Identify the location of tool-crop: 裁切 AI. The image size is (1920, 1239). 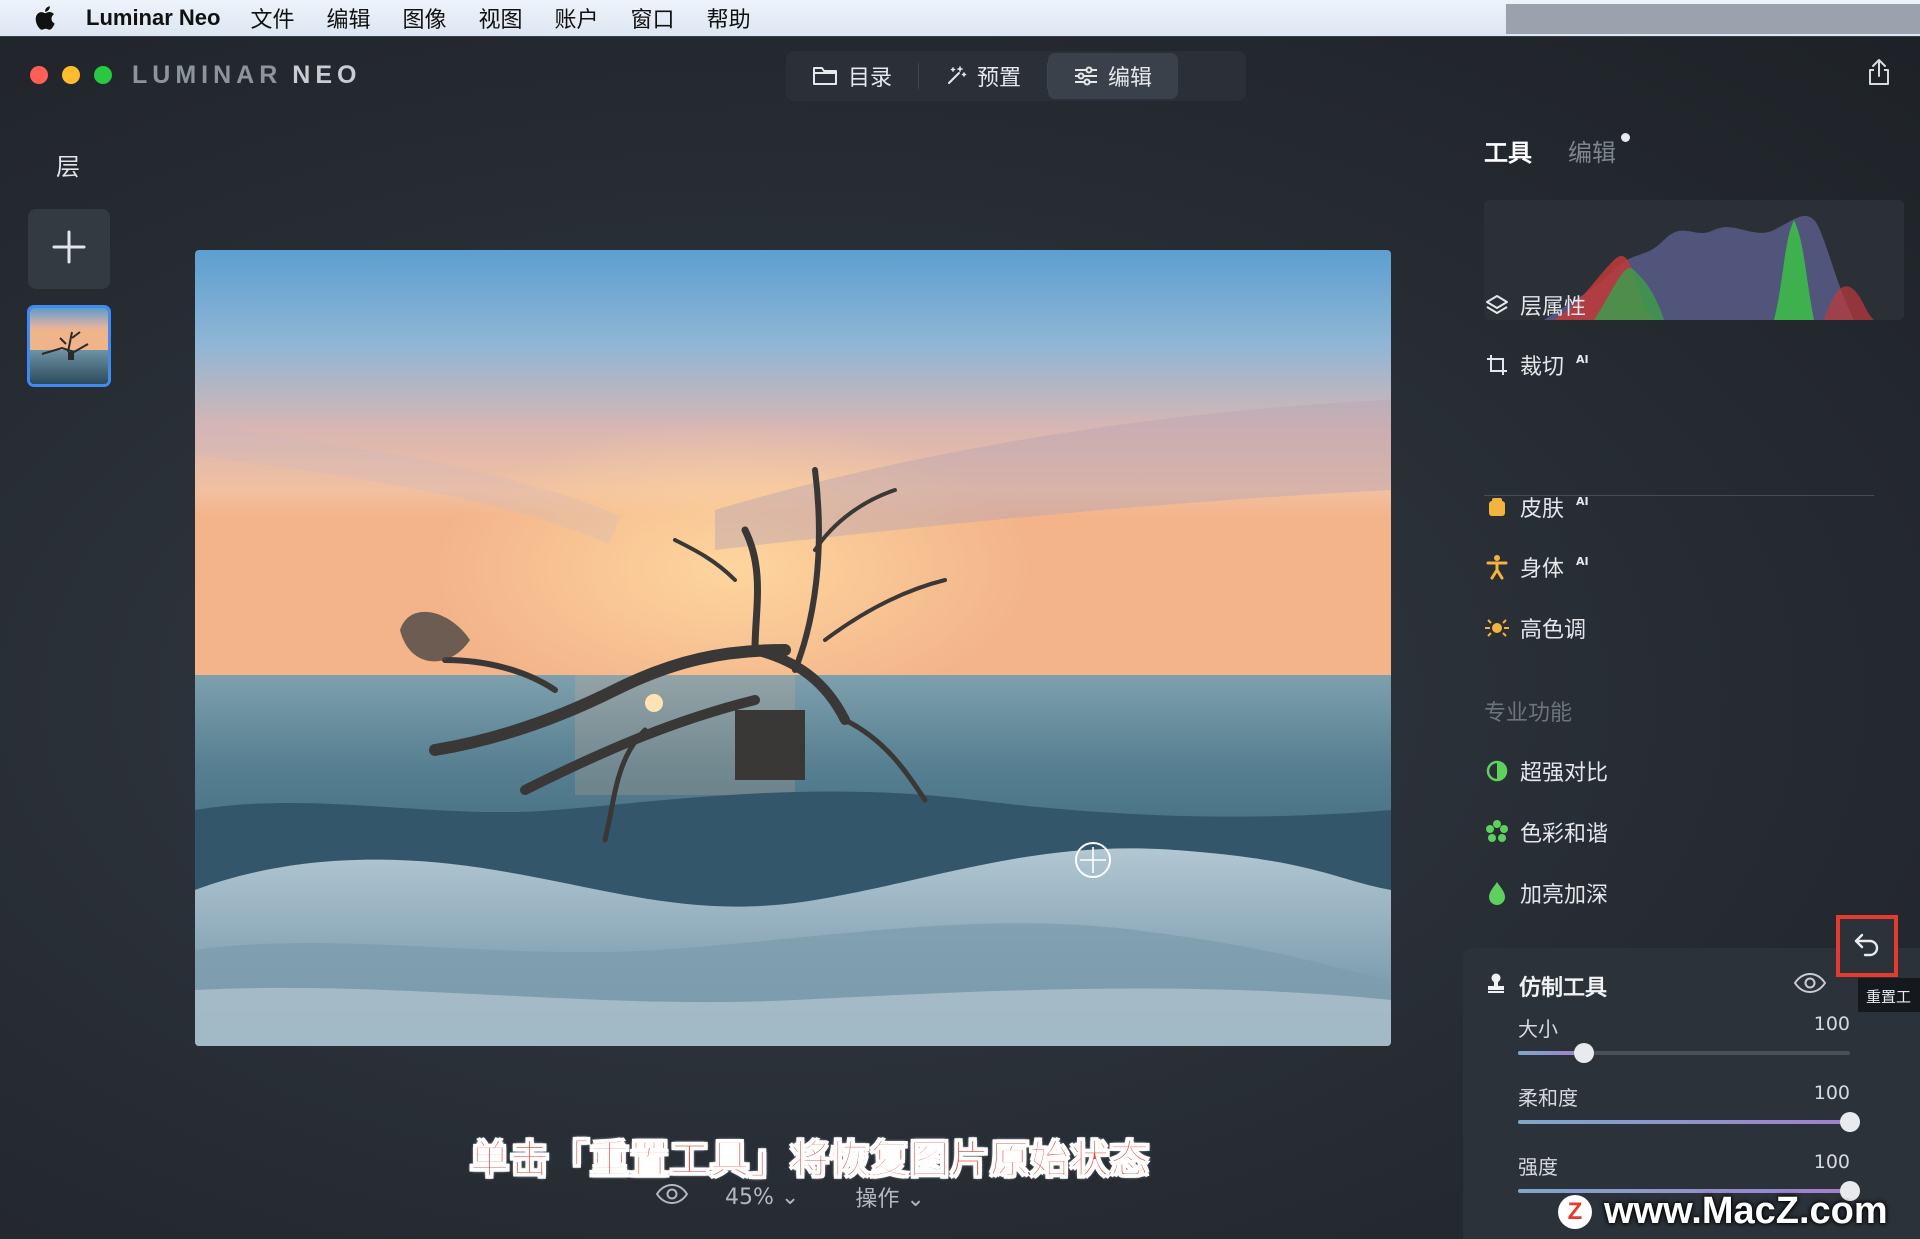
(1536, 365).